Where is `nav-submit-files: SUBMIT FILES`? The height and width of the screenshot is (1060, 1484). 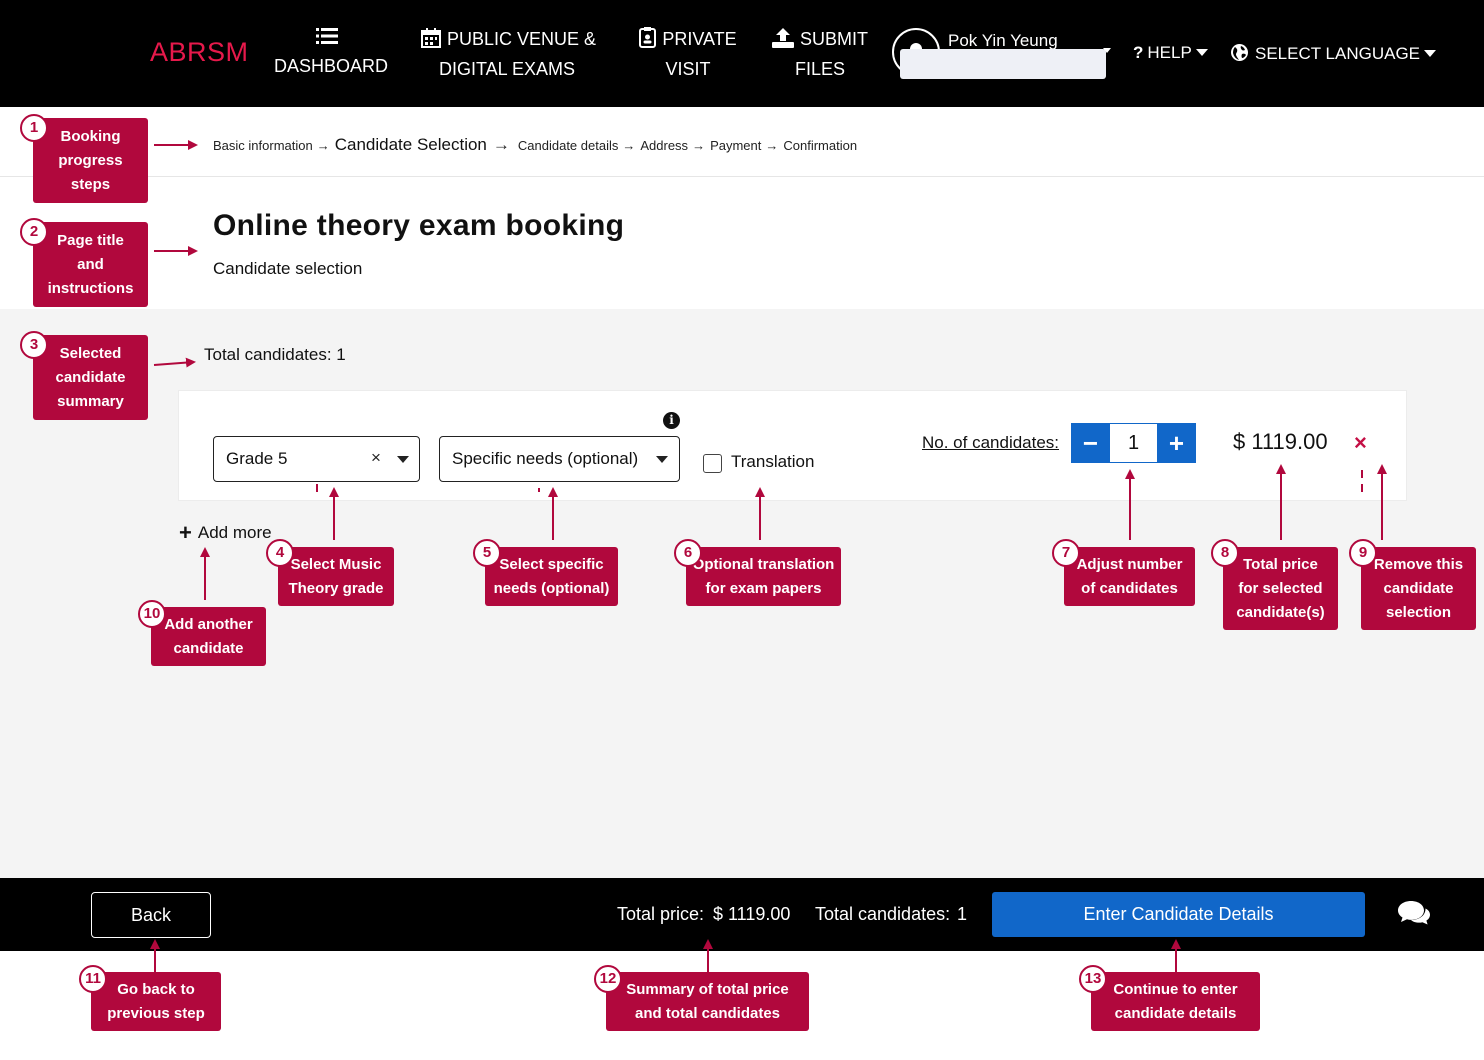
nav-submit-files: SUBMIT FILES is located at coordinates (820, 54).